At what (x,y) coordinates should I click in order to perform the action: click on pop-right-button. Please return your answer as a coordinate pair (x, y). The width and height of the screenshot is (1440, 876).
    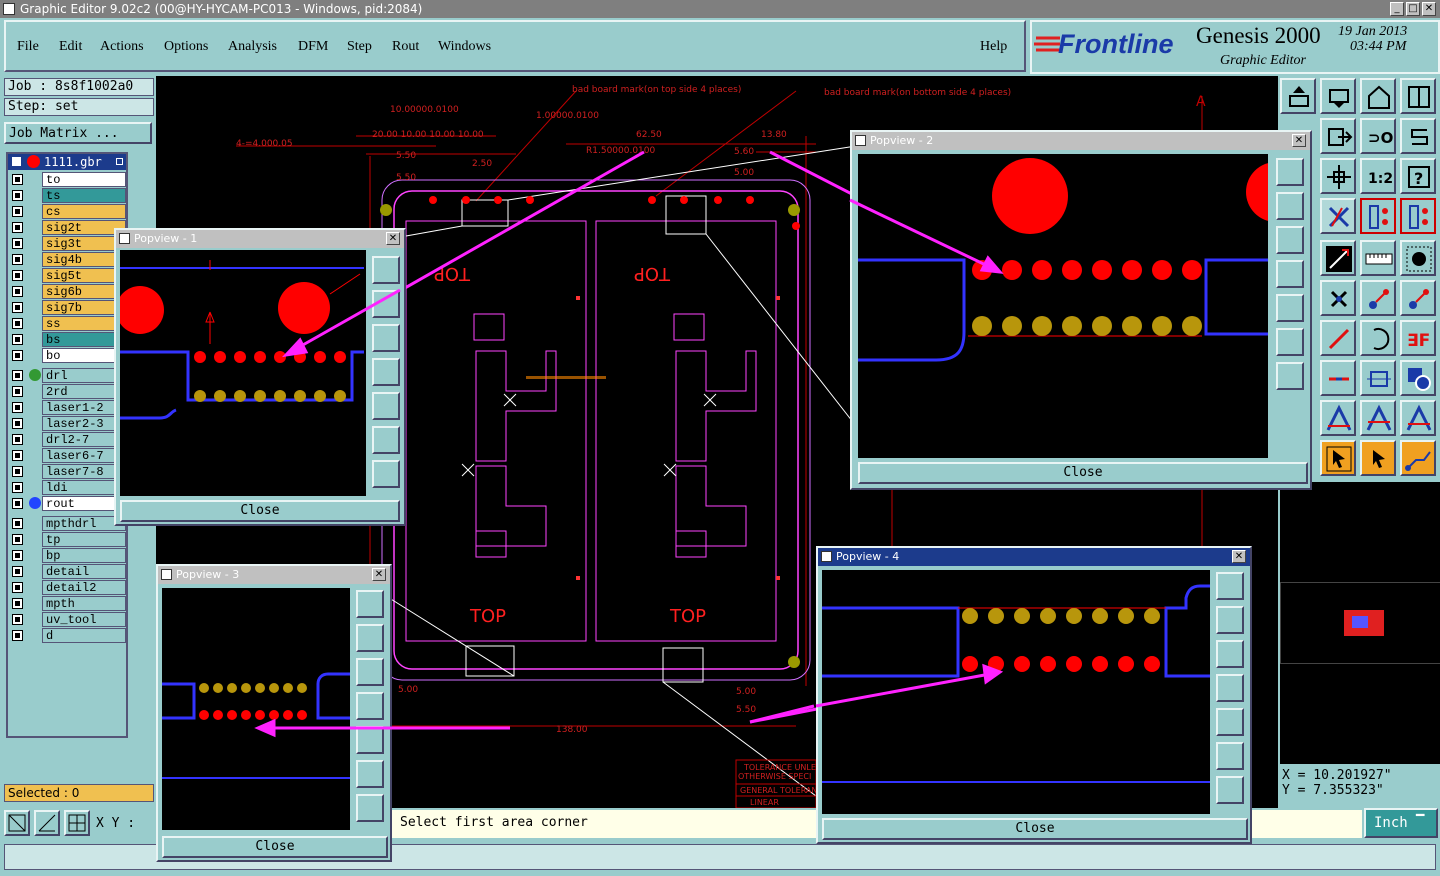
    Looking at the image, I should click on (386, 406).